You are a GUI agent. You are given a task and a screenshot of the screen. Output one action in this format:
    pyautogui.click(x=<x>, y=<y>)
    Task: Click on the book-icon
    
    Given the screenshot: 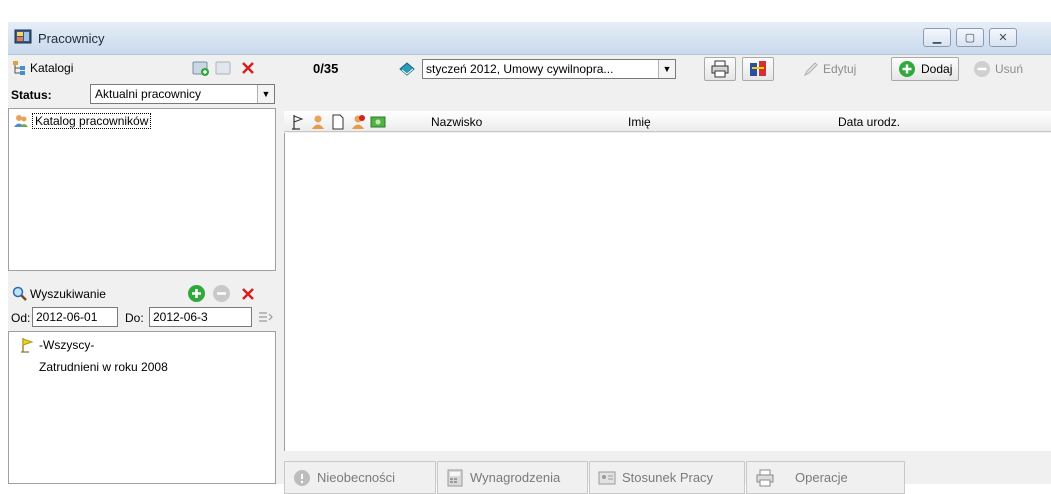 What is the action you would take?
    pyautogui.click(x=407, y=69)
    